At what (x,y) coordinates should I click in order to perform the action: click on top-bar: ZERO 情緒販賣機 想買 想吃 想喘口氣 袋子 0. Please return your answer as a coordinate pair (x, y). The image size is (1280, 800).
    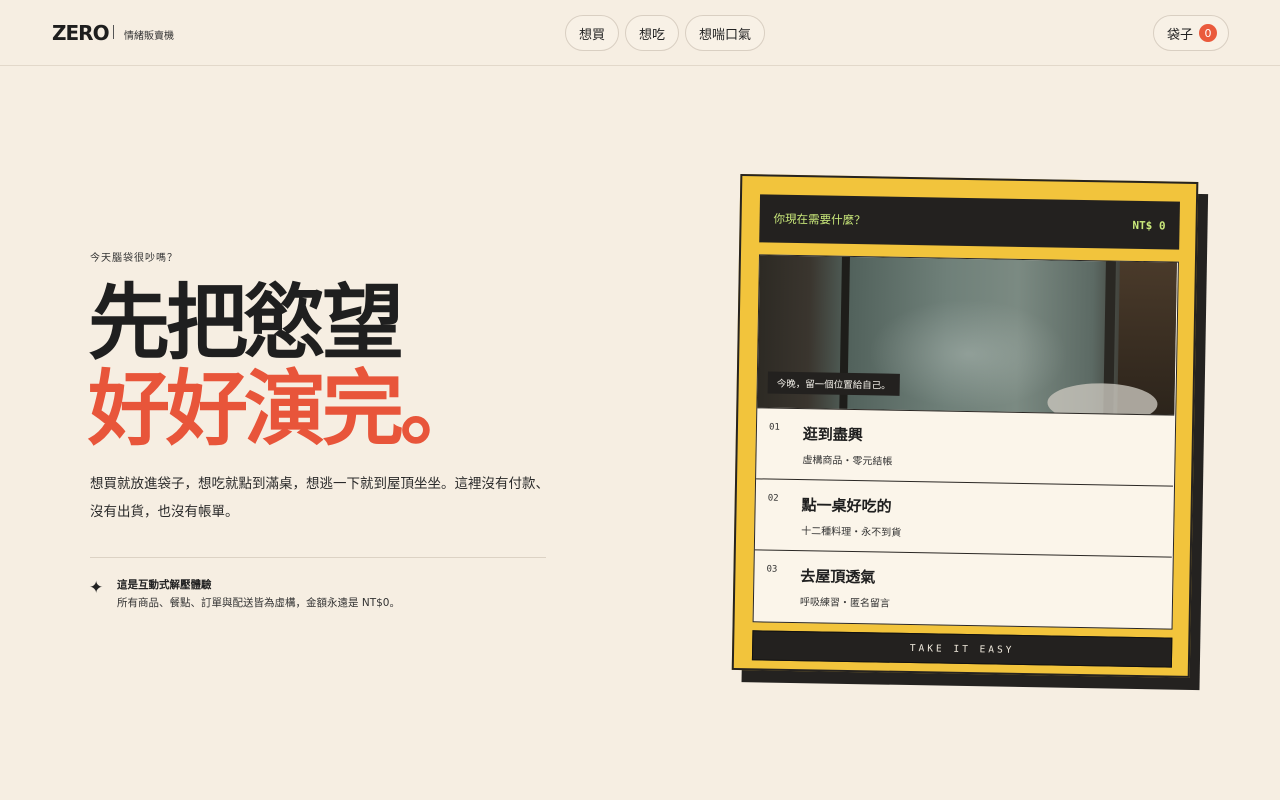
    Looking at the image, I should click on (640, 33).